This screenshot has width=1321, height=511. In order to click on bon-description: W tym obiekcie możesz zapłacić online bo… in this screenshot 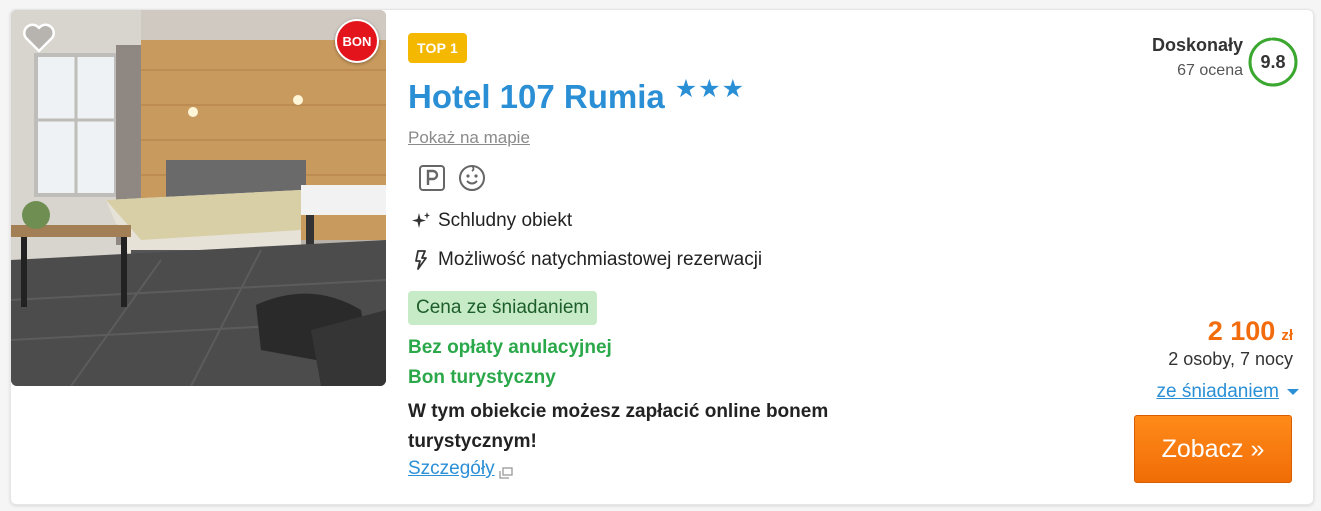, I will do `click(618, 426)`.